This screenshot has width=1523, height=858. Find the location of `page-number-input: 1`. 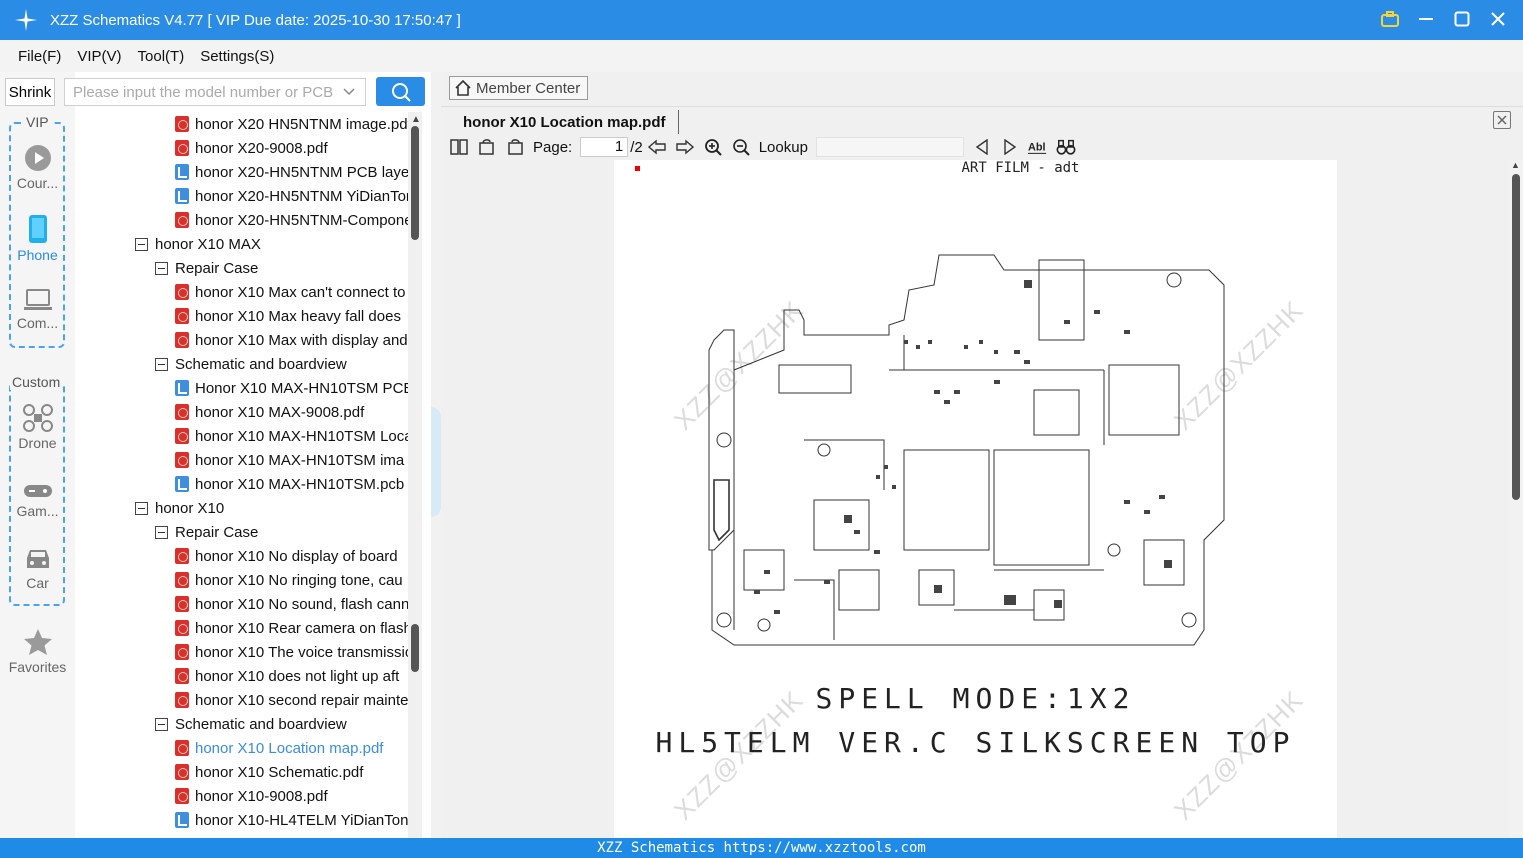

page-number-input: 1 is located at coordinates (604, 147).